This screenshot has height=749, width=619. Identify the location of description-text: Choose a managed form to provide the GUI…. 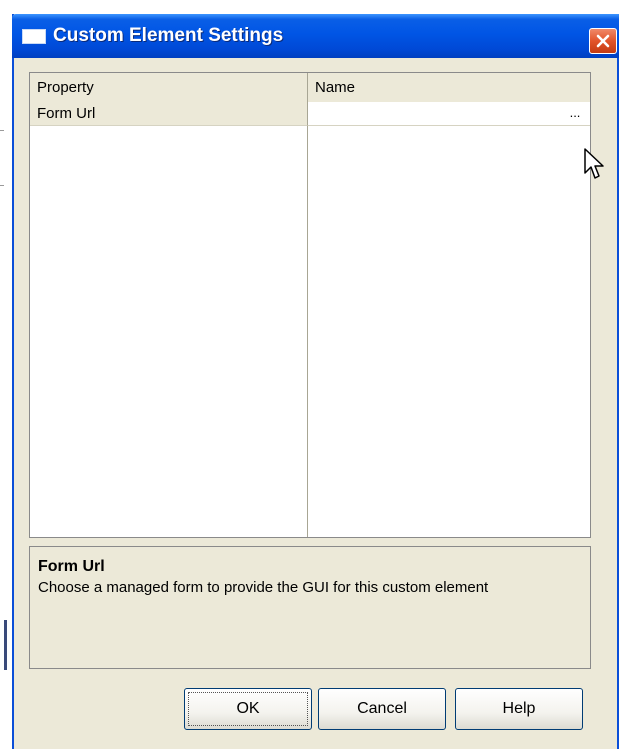
(263, 587).